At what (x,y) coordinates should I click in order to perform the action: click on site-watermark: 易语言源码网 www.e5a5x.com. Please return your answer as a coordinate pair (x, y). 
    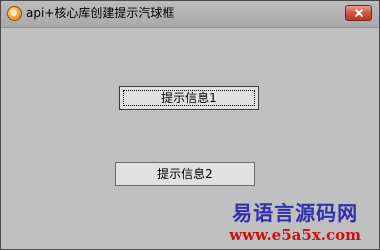
    Looking at the image, I should click on (295, 223).